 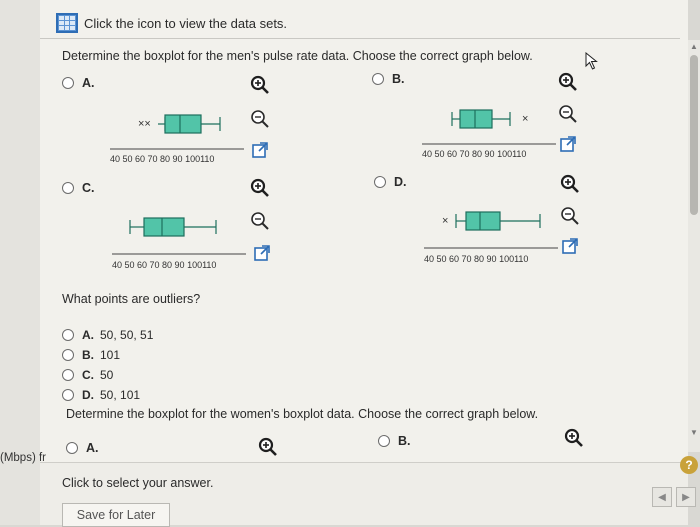 I want to click on answer-c: C. 50, so click(x=87, y=375).